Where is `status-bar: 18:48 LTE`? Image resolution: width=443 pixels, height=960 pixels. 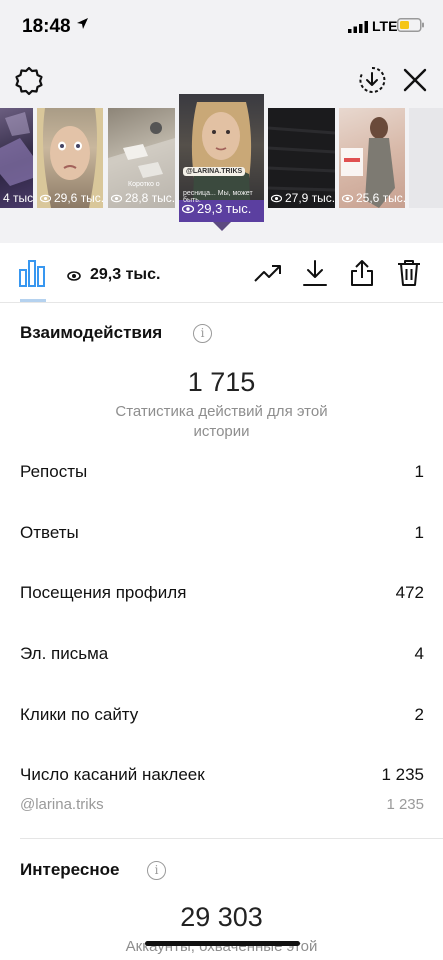
status-bar: 18:48 LTE is located at coordinates (221, 27).